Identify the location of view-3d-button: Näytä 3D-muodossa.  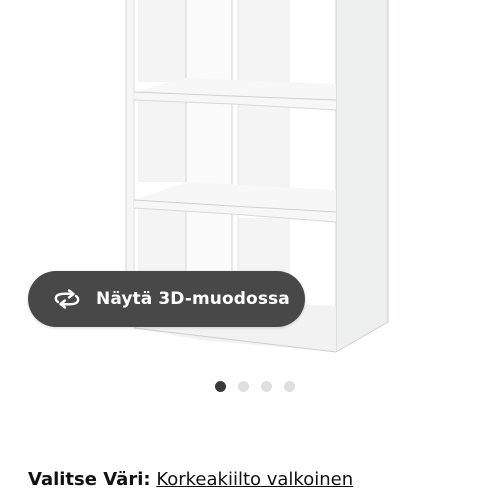
(166, 299).